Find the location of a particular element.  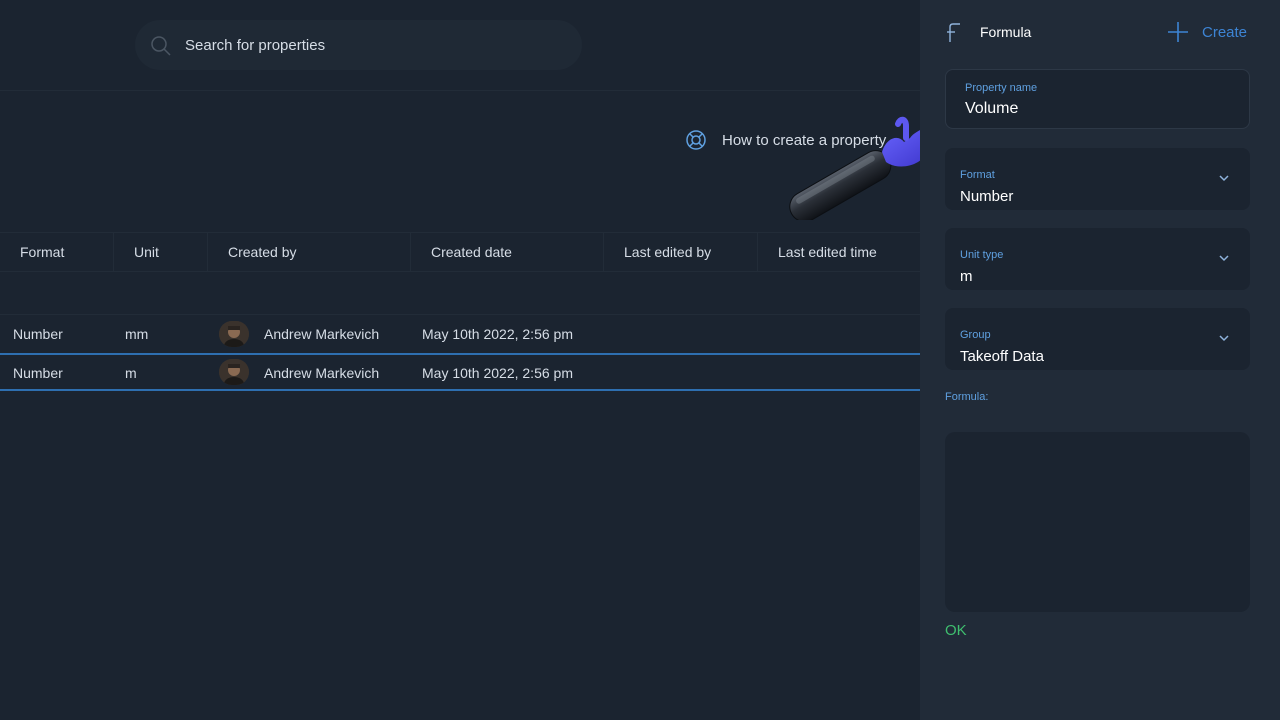

search-bar is located at coordinates (358, 45).